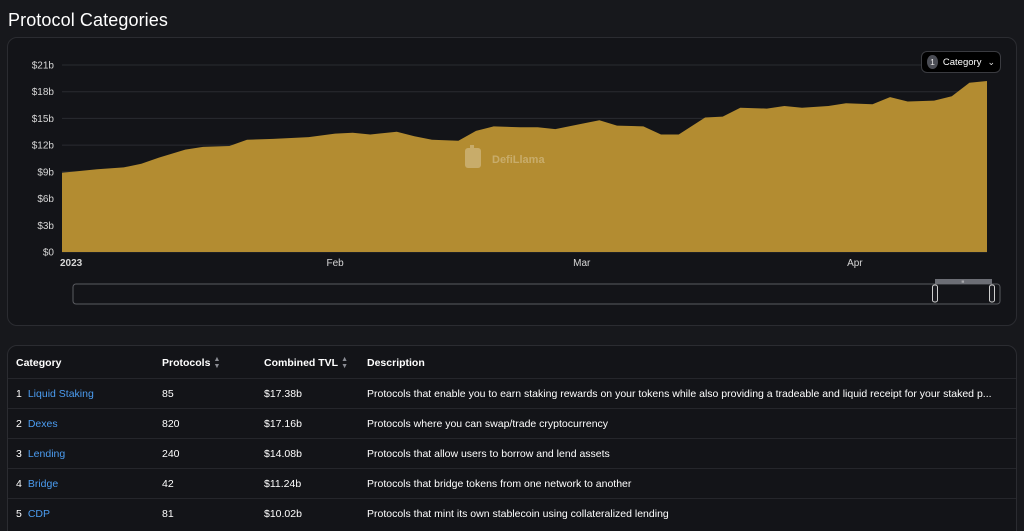 This screenshot has height=531, width=1024. Describe the element at coordinates (335, 263) in the screenshot. I see `x-tick-label: Feb` at that location.